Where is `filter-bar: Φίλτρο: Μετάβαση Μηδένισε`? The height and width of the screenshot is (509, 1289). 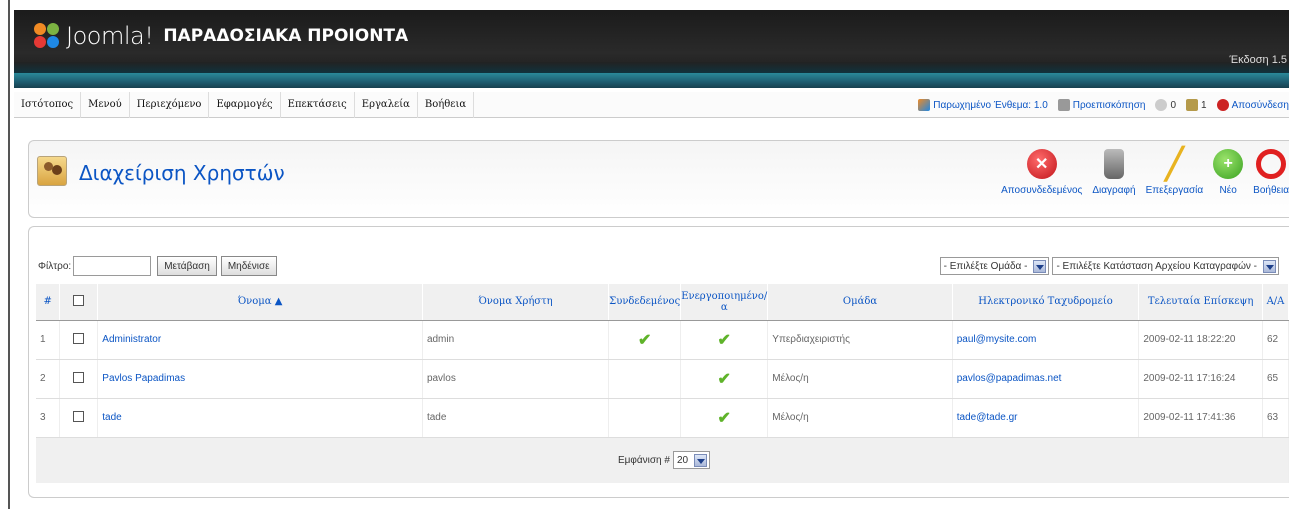 filter-bar: Φίλτρο: Μετάβαση Μηδένισε is located at coordinates (159, 266).